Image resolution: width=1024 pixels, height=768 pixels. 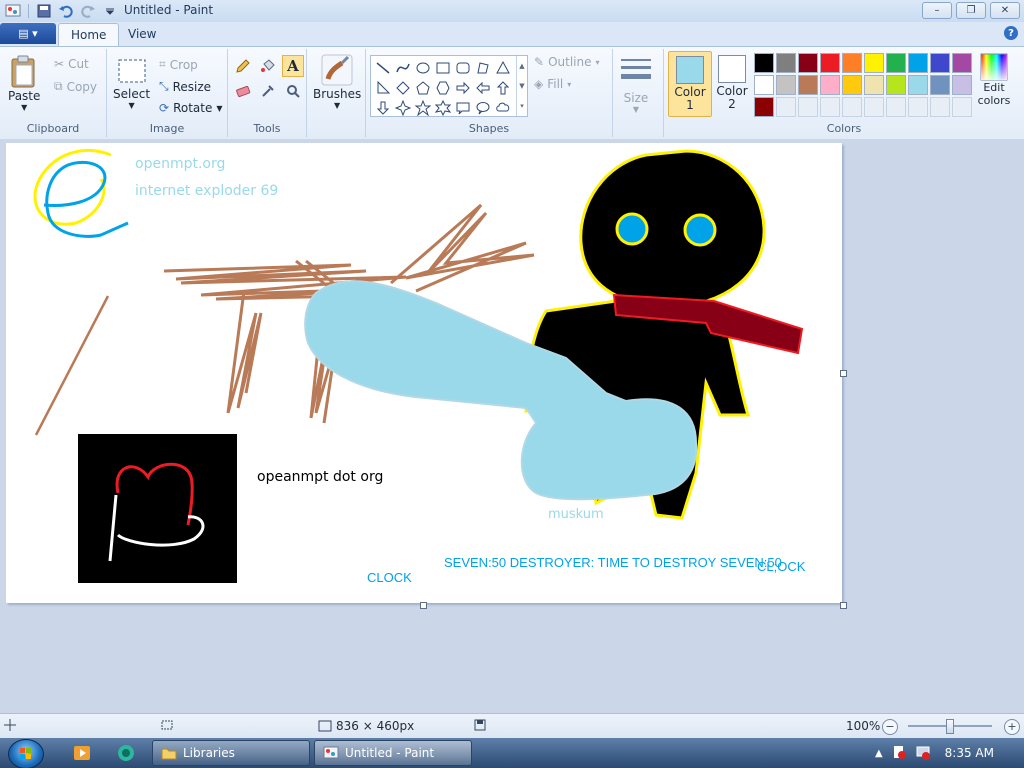 I want to click on taskbar-libraries-button: Libraries, so click(x=231, y=753).